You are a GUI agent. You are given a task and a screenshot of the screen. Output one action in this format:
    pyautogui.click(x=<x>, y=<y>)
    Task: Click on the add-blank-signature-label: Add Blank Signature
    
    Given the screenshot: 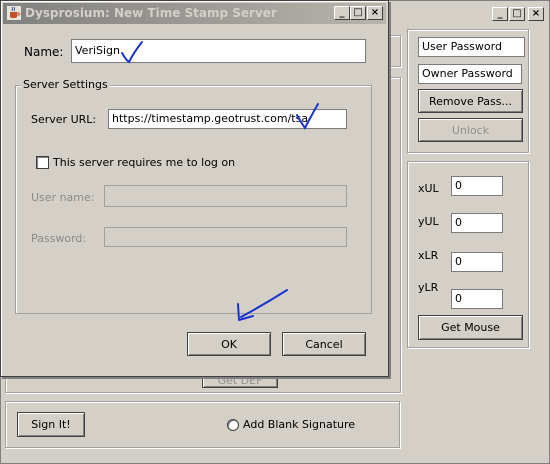 What is the action you would take?
    pyautogui.click(x=299, y=424)
    